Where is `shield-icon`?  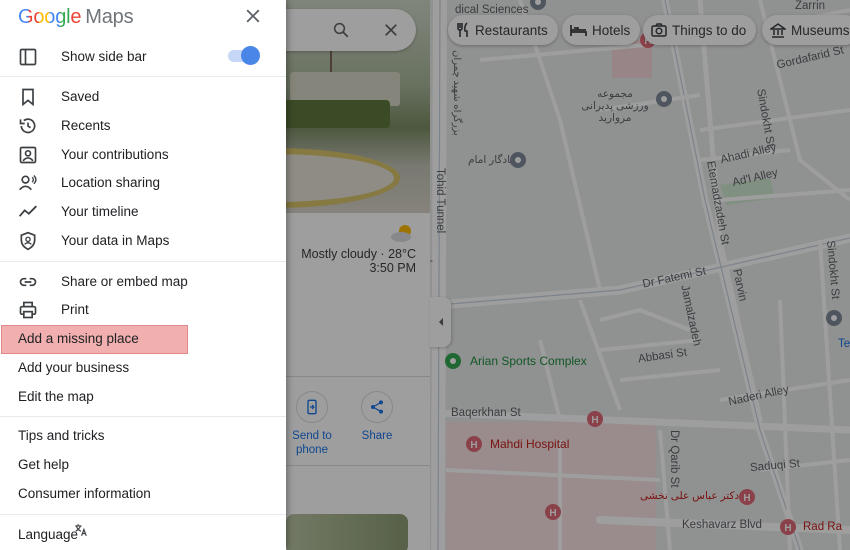 shield-icon is located at coordinates (28, 241).